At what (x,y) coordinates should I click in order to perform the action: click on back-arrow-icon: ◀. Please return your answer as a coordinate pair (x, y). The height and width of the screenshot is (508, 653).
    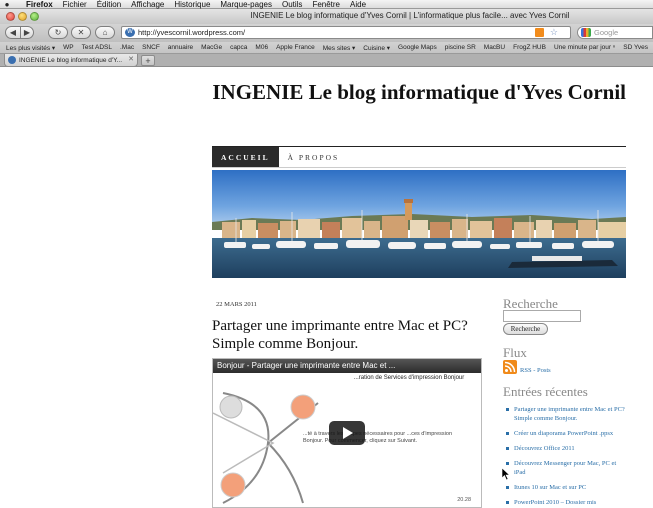
    Looking at the image, I should click on (13, 32).